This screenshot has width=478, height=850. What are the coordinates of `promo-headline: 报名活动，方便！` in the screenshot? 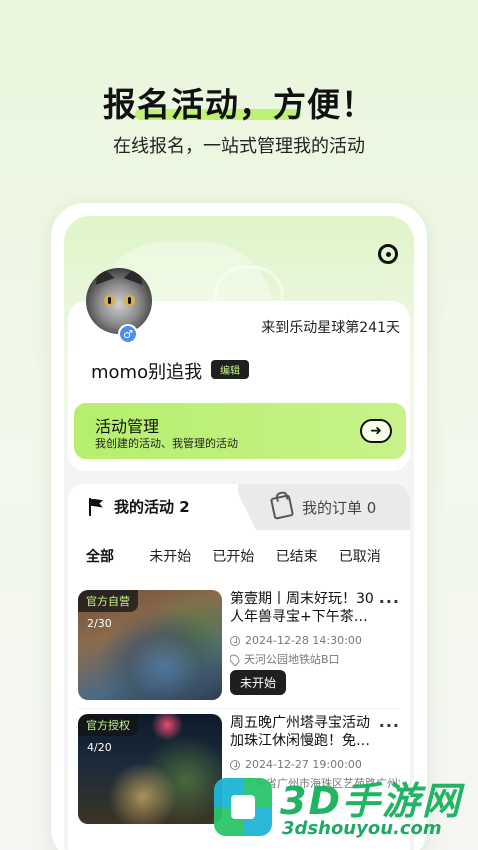 It's located at (239, 104).